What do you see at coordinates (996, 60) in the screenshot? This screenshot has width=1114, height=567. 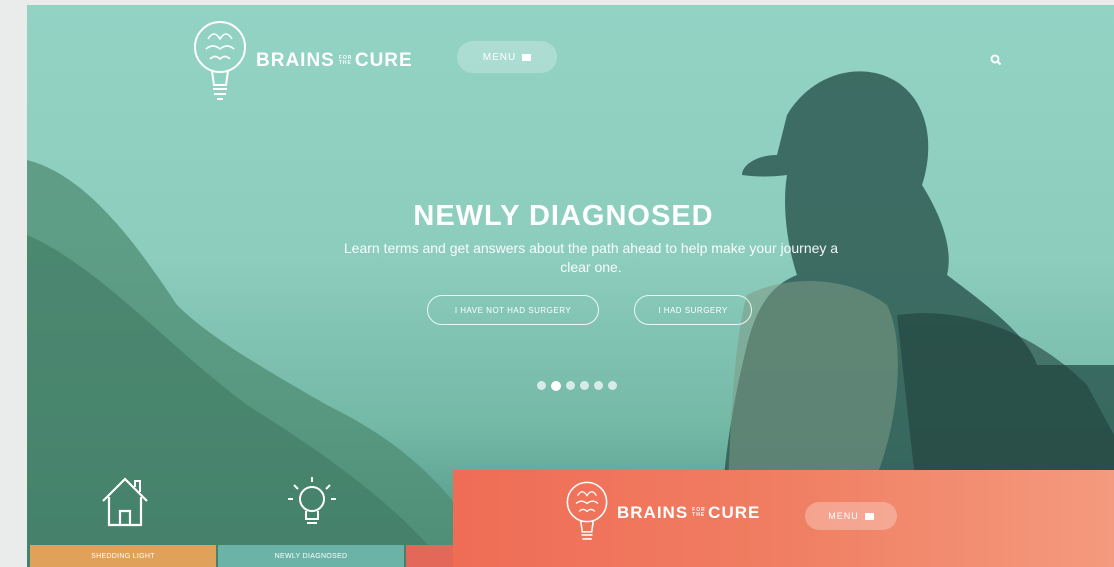 I see `search-icon` at bounding box center [996, 60].